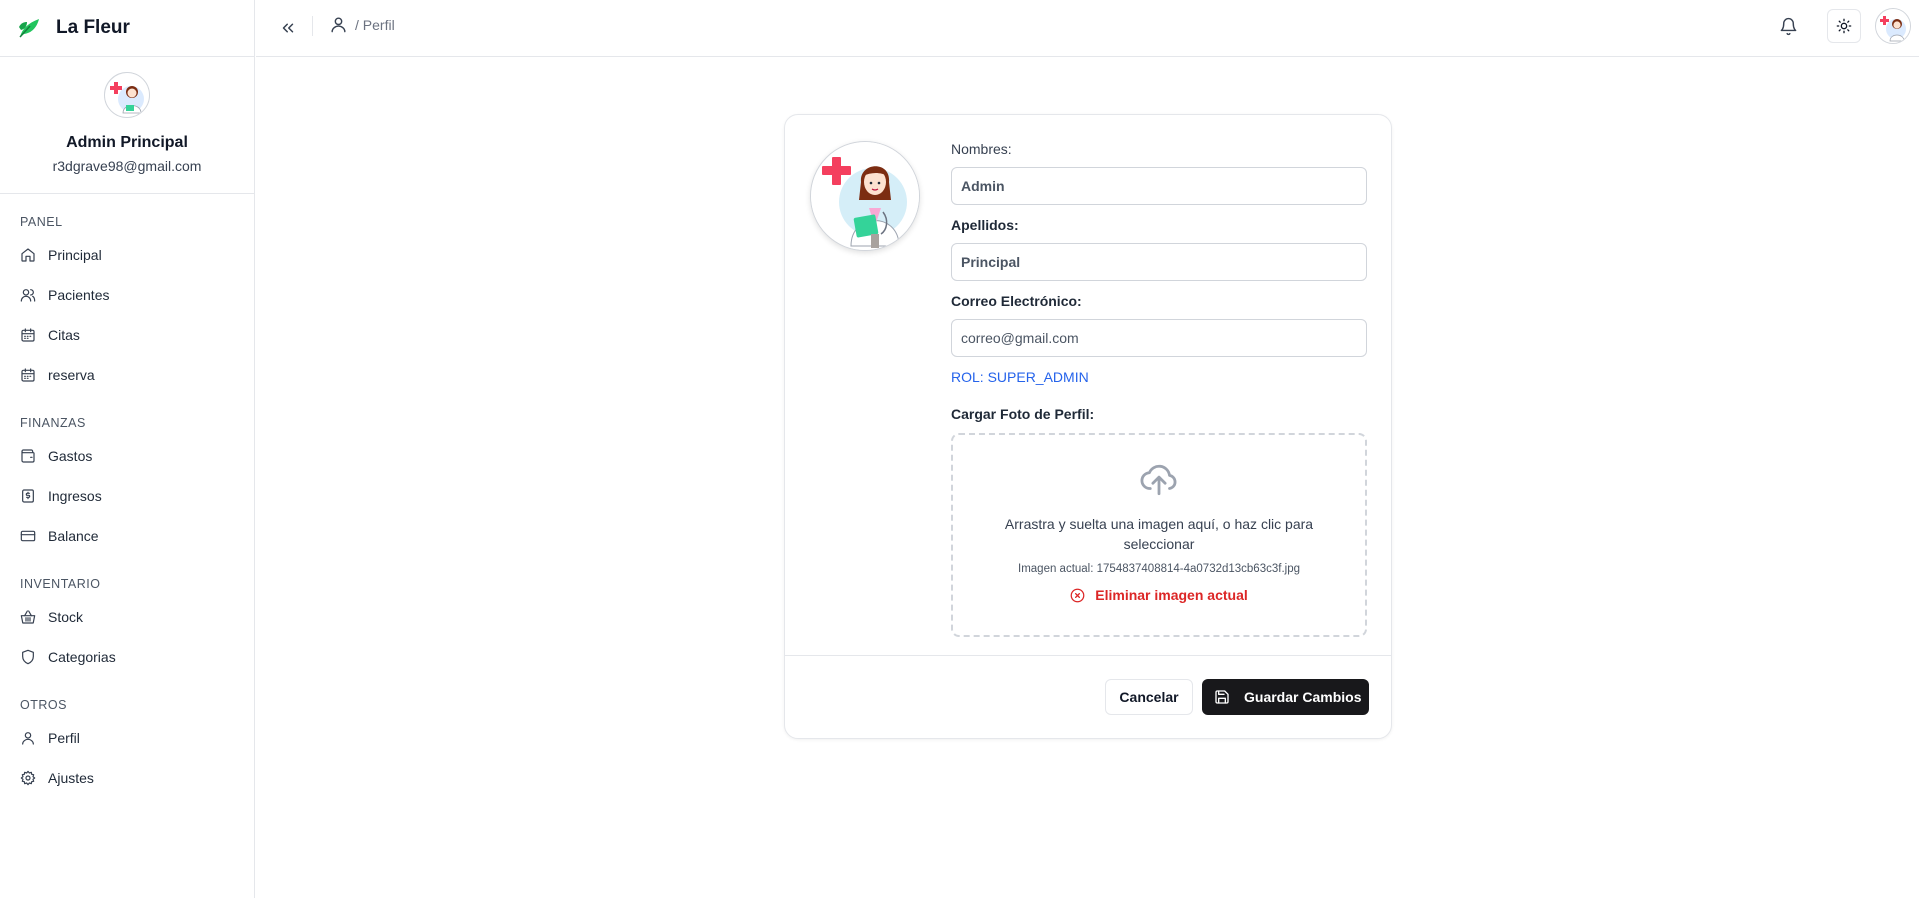  What do you see at coordinates (127, 125) in the screenshot?
I see `sidebar-profile: Admin Principal r3dgrave98@gmail.com` at bounding box center [127, 125].